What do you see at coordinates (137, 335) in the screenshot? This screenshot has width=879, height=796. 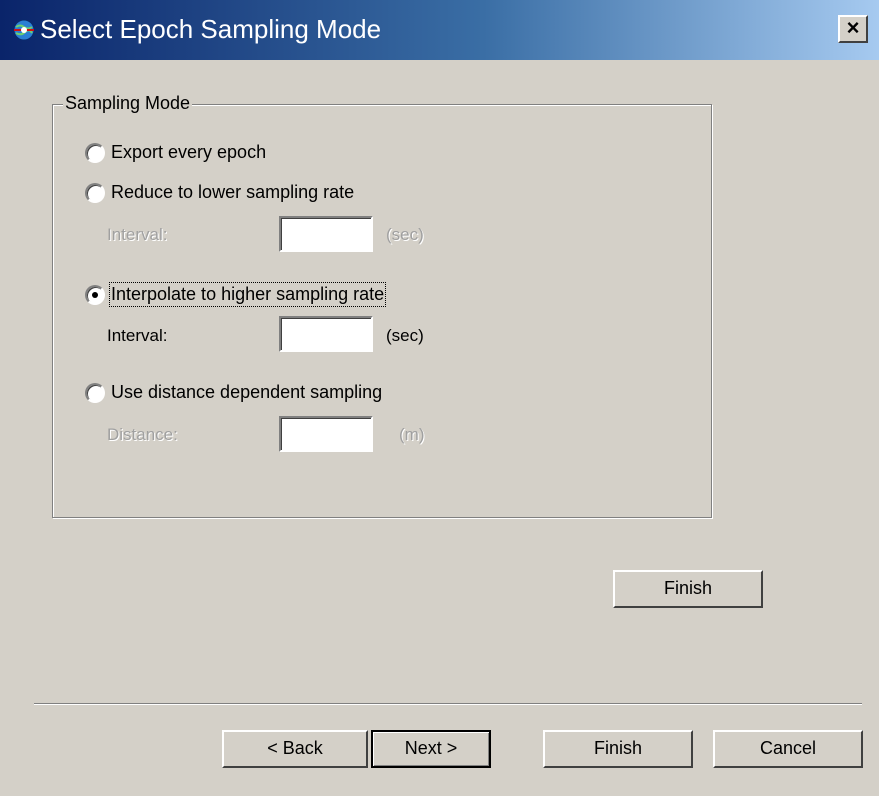 I see `interval-label-interpolate: Interval:` at bounding box center [137, 335].